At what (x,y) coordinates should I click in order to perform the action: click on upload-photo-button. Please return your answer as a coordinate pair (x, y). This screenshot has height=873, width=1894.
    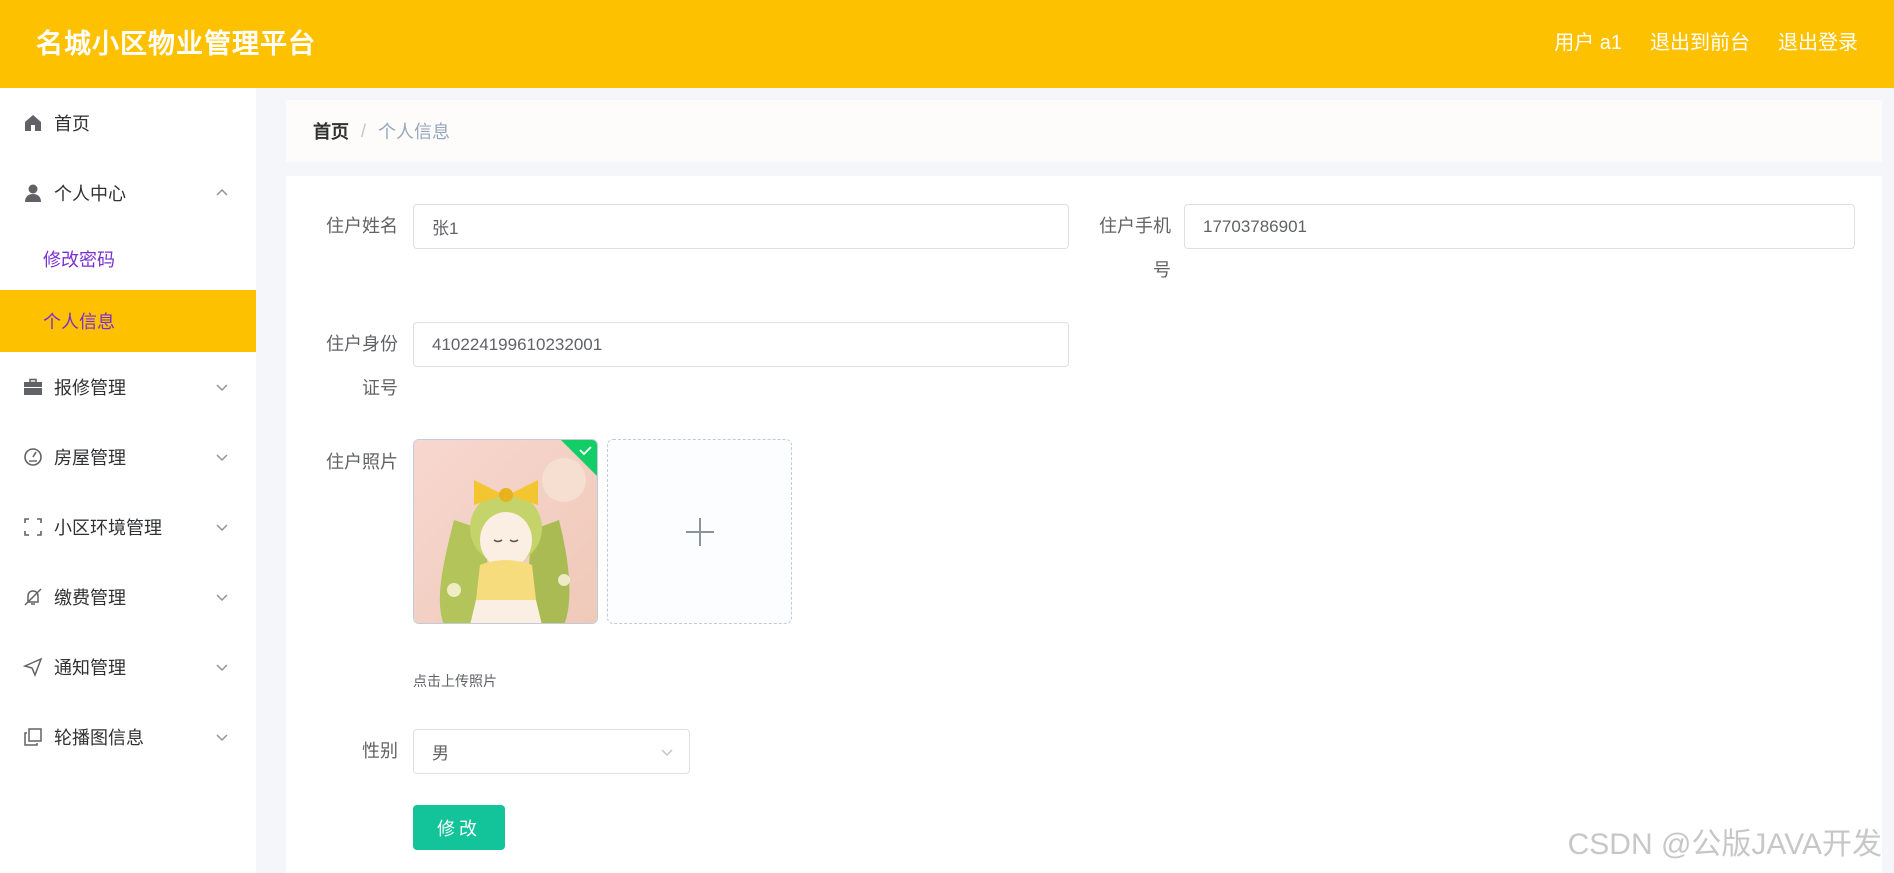
    Looking at the image, I should click on (699, 531).